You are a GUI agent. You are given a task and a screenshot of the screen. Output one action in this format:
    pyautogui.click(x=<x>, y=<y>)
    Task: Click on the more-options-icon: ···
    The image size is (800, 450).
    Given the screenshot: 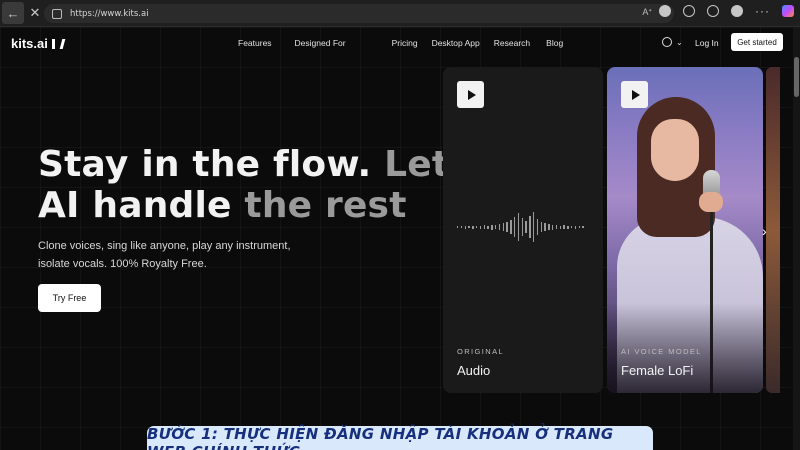 What is the action you would take?
    pyautogui.click(x=762, y=11)
    